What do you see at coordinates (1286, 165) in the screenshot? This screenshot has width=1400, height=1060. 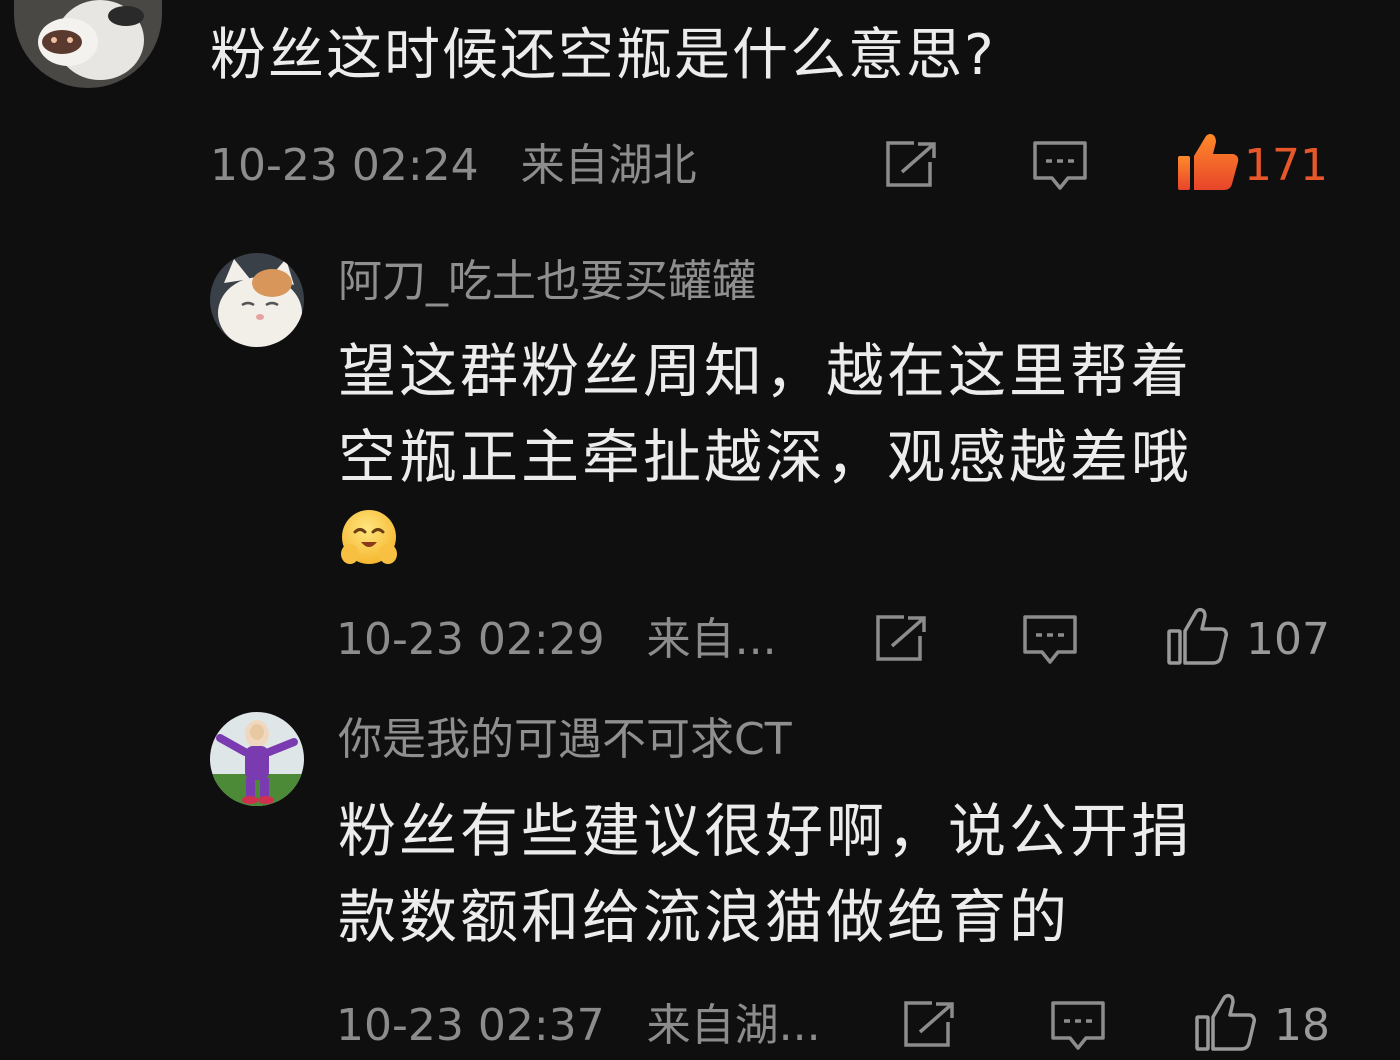 I see `main-comment-like-count: 171` at bounding box center [1286, 165].